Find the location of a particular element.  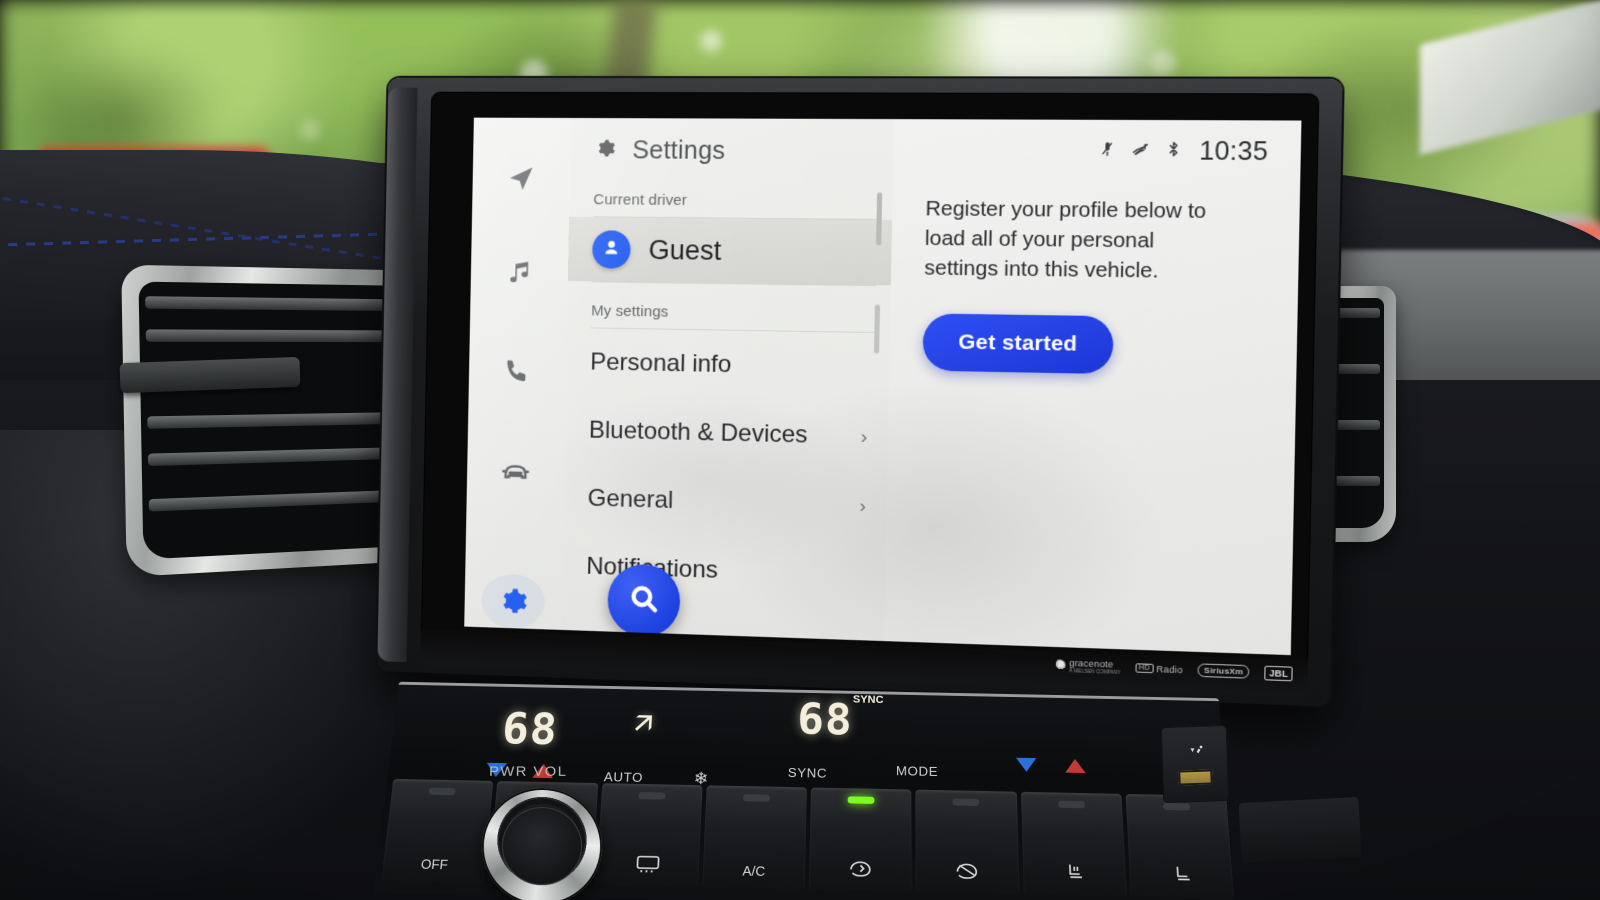

music-note-icon is located at coordinates (519, 272).